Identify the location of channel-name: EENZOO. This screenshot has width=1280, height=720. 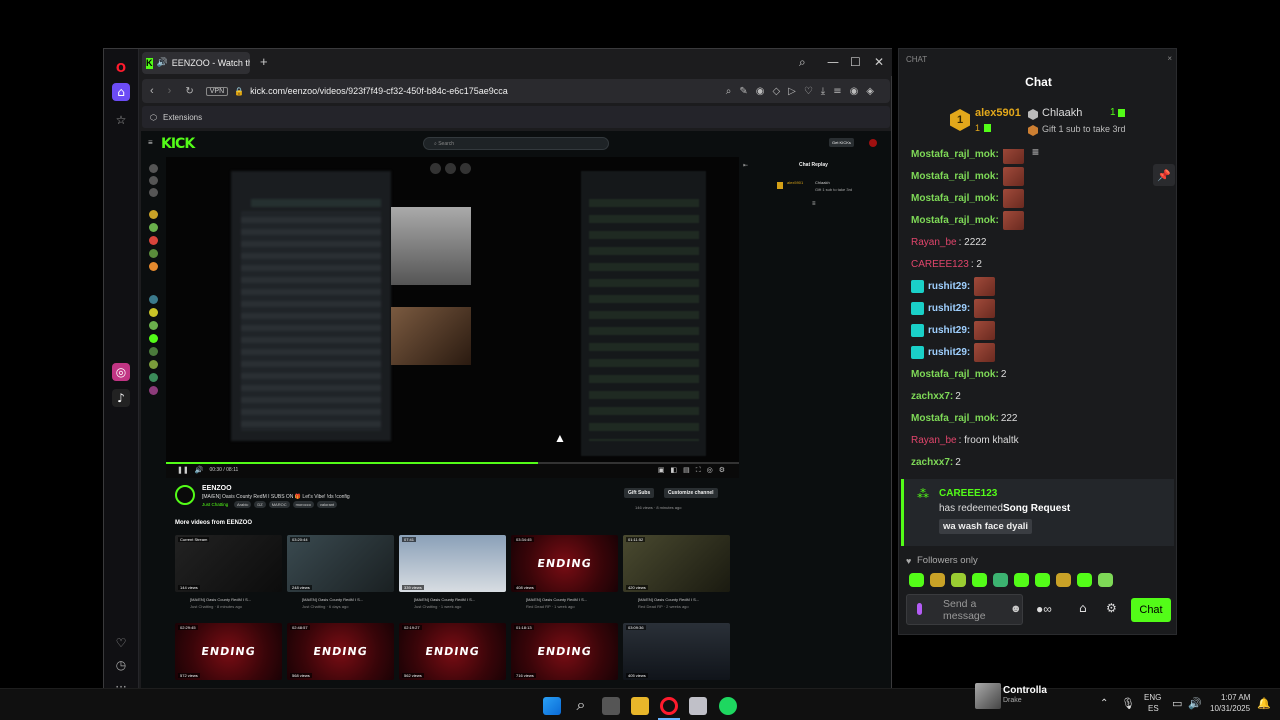
(217, 488).